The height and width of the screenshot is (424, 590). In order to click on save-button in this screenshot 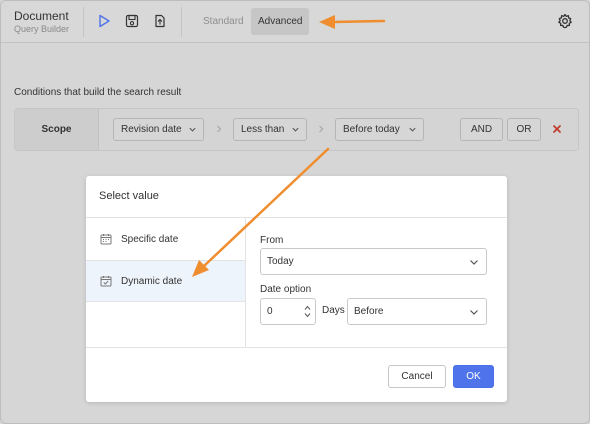, I will do `click(132, 21)`.